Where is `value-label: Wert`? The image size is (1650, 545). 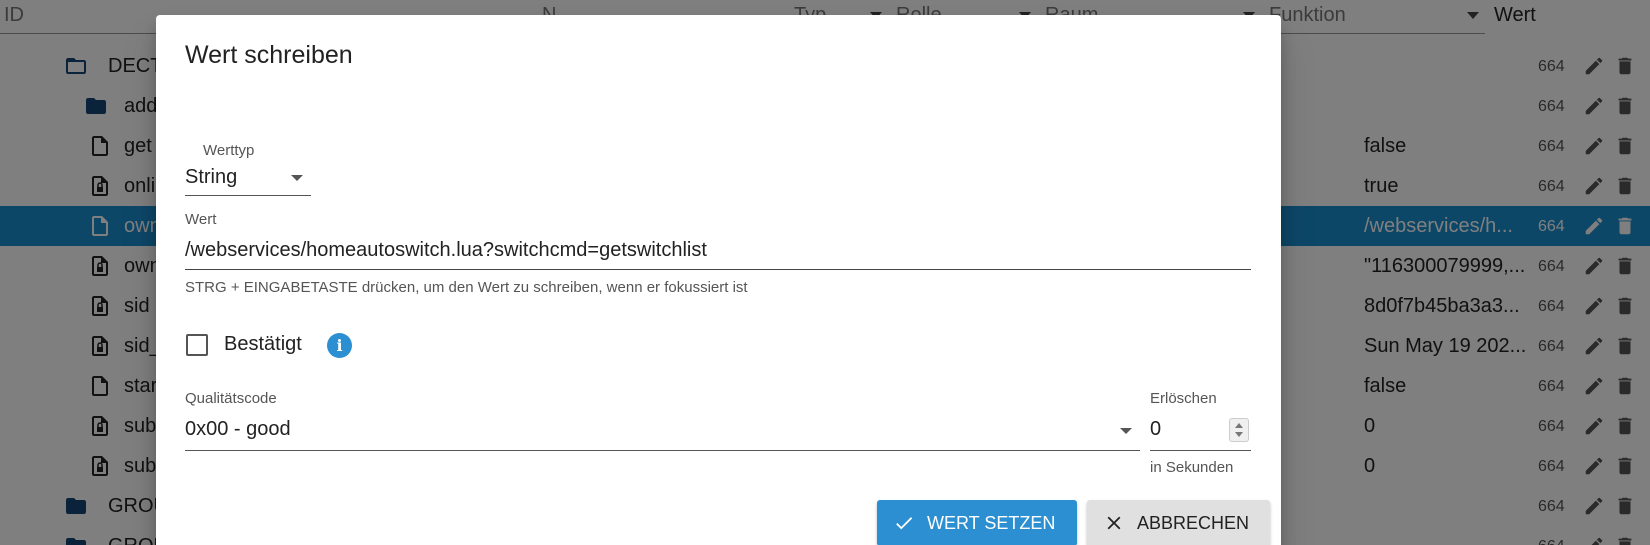
value-label: Wert is located at coordinates (201, 219).